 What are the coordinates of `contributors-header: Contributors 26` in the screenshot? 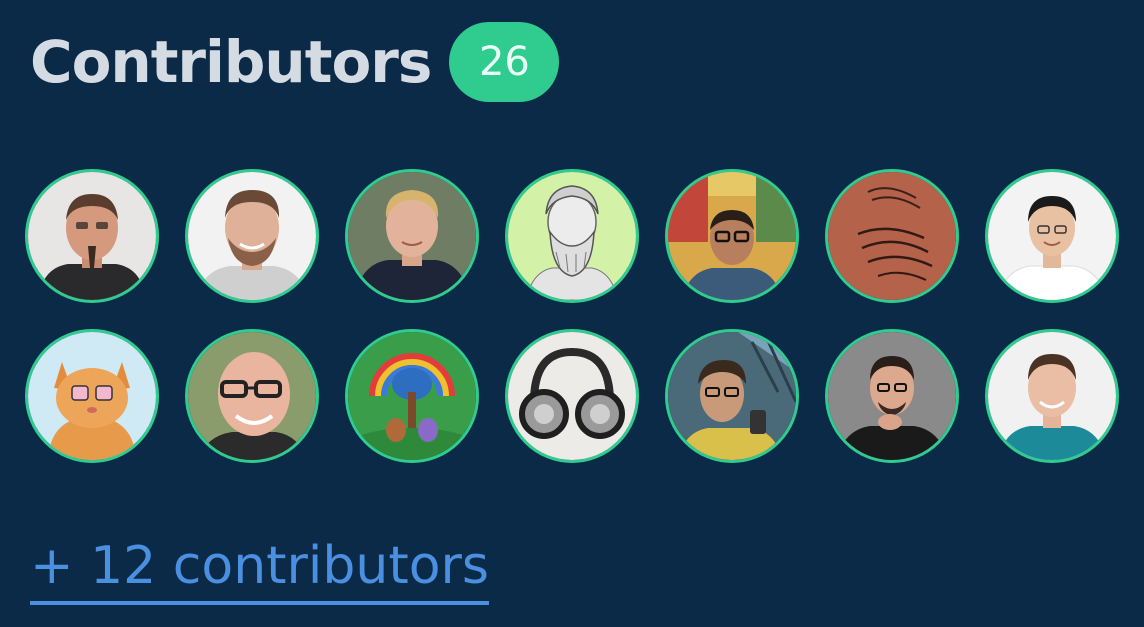 It's located at (295, 62).